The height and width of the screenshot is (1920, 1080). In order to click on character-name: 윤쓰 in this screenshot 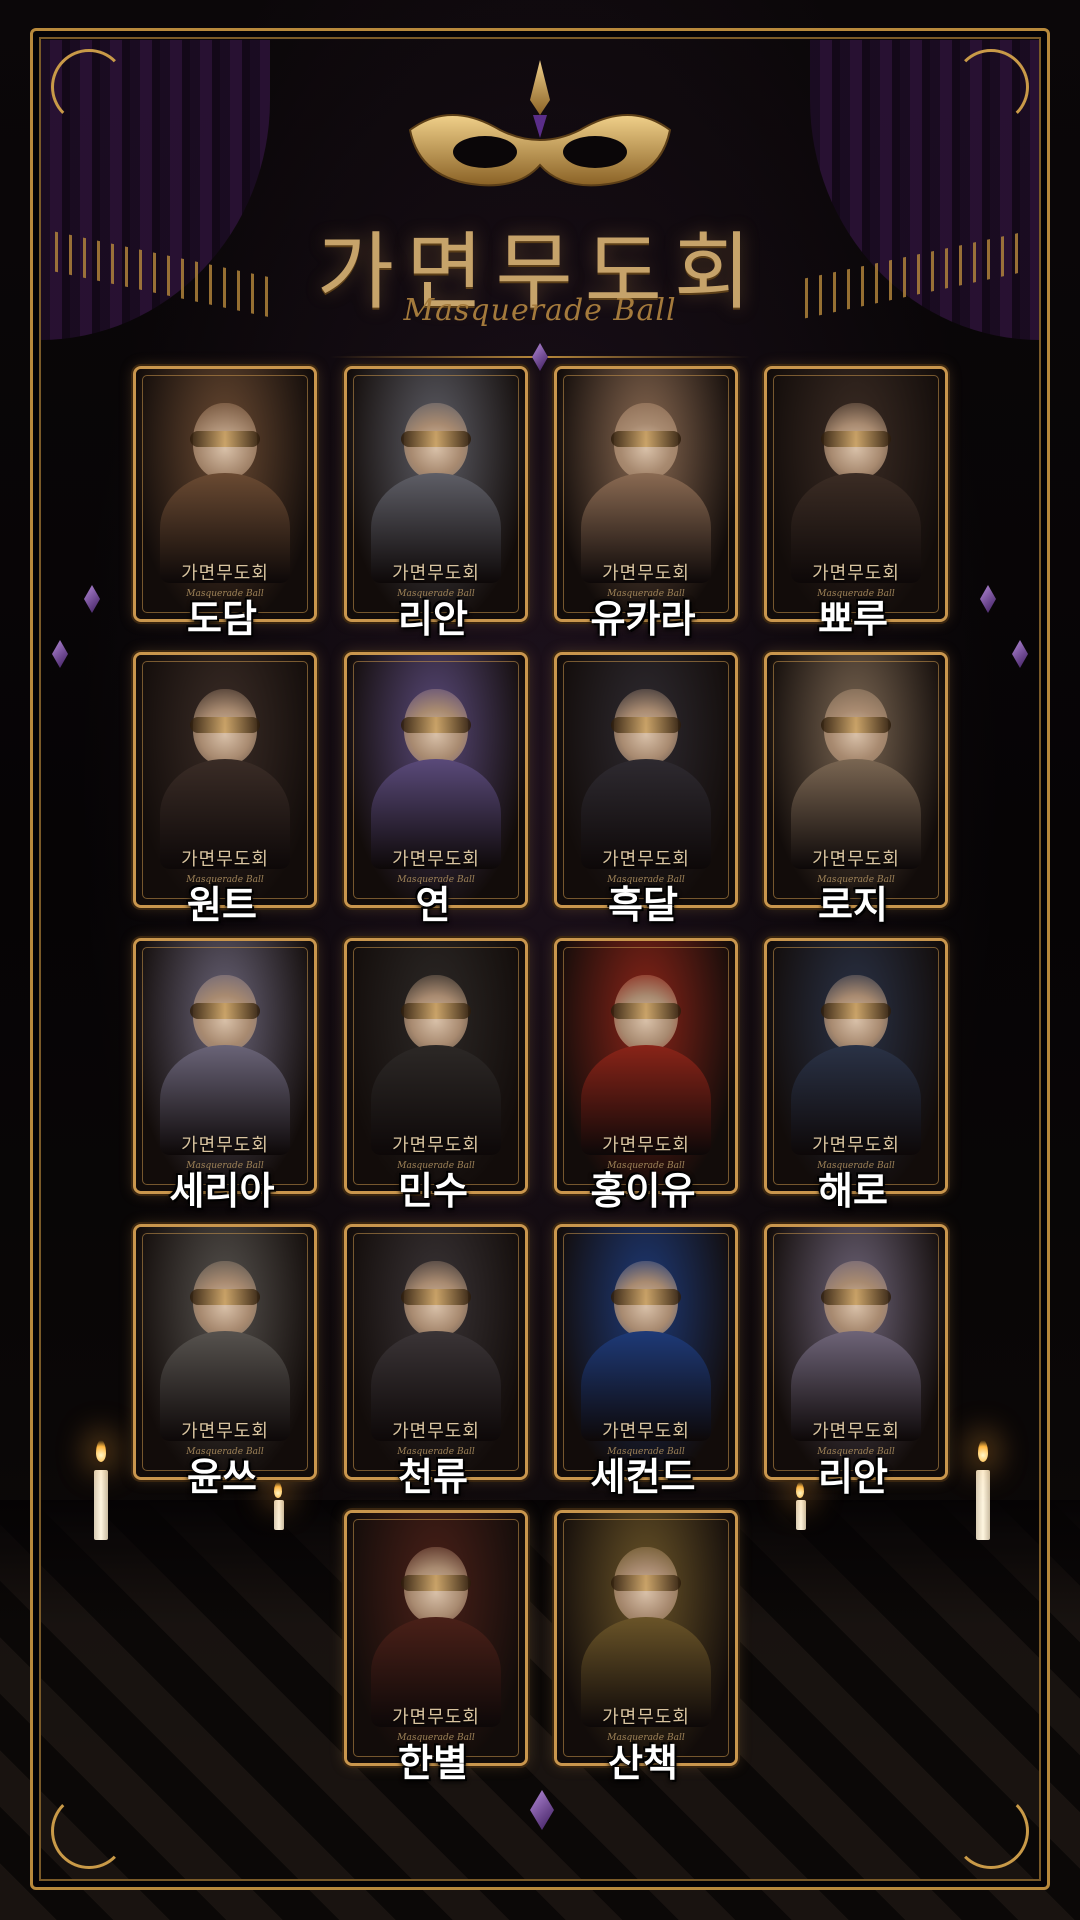, I will do `click(222, 1477)`.